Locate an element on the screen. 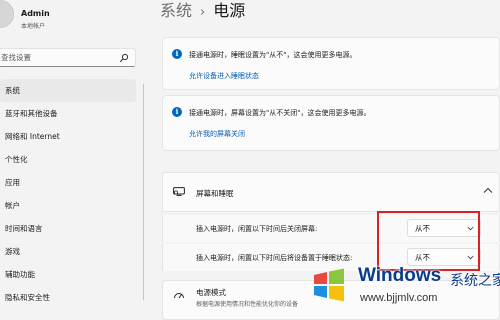 This screenshot has width=500, height=320. sidebar-item-time-language: 时间和语言 is located at coordinates (68, 228).